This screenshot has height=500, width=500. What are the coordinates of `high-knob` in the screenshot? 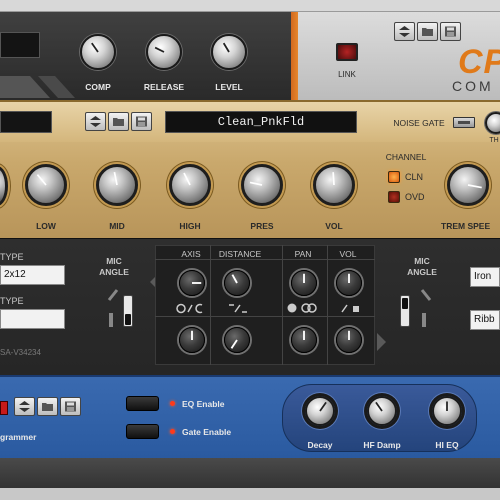 It's located at (190, 185).